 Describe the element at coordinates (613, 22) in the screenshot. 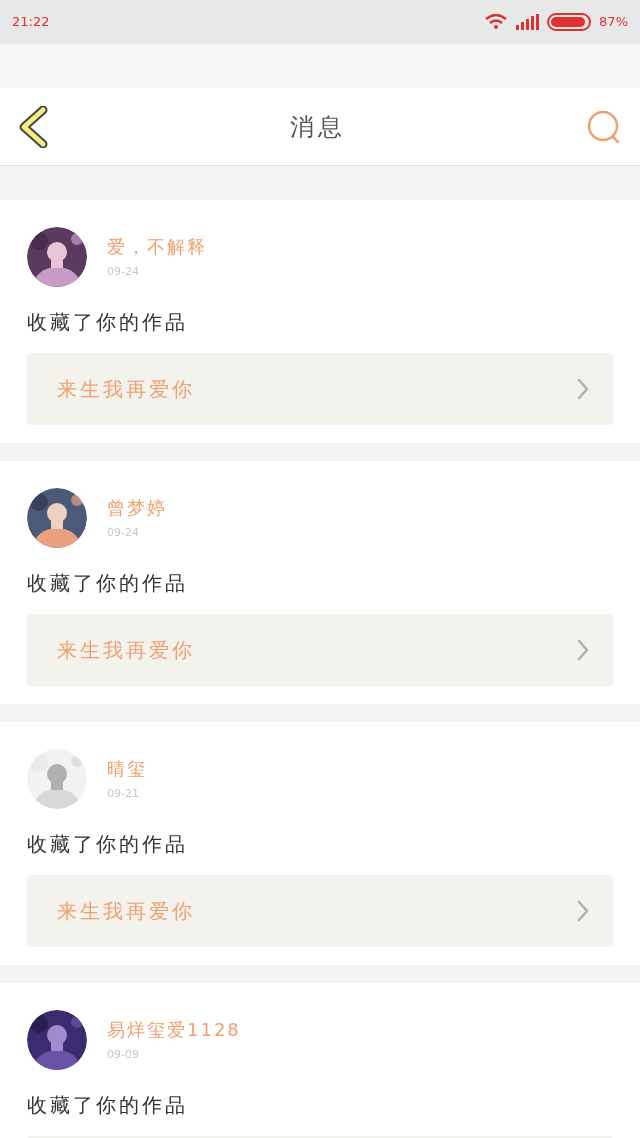

I see `battery-percentage: 87%` at that location.